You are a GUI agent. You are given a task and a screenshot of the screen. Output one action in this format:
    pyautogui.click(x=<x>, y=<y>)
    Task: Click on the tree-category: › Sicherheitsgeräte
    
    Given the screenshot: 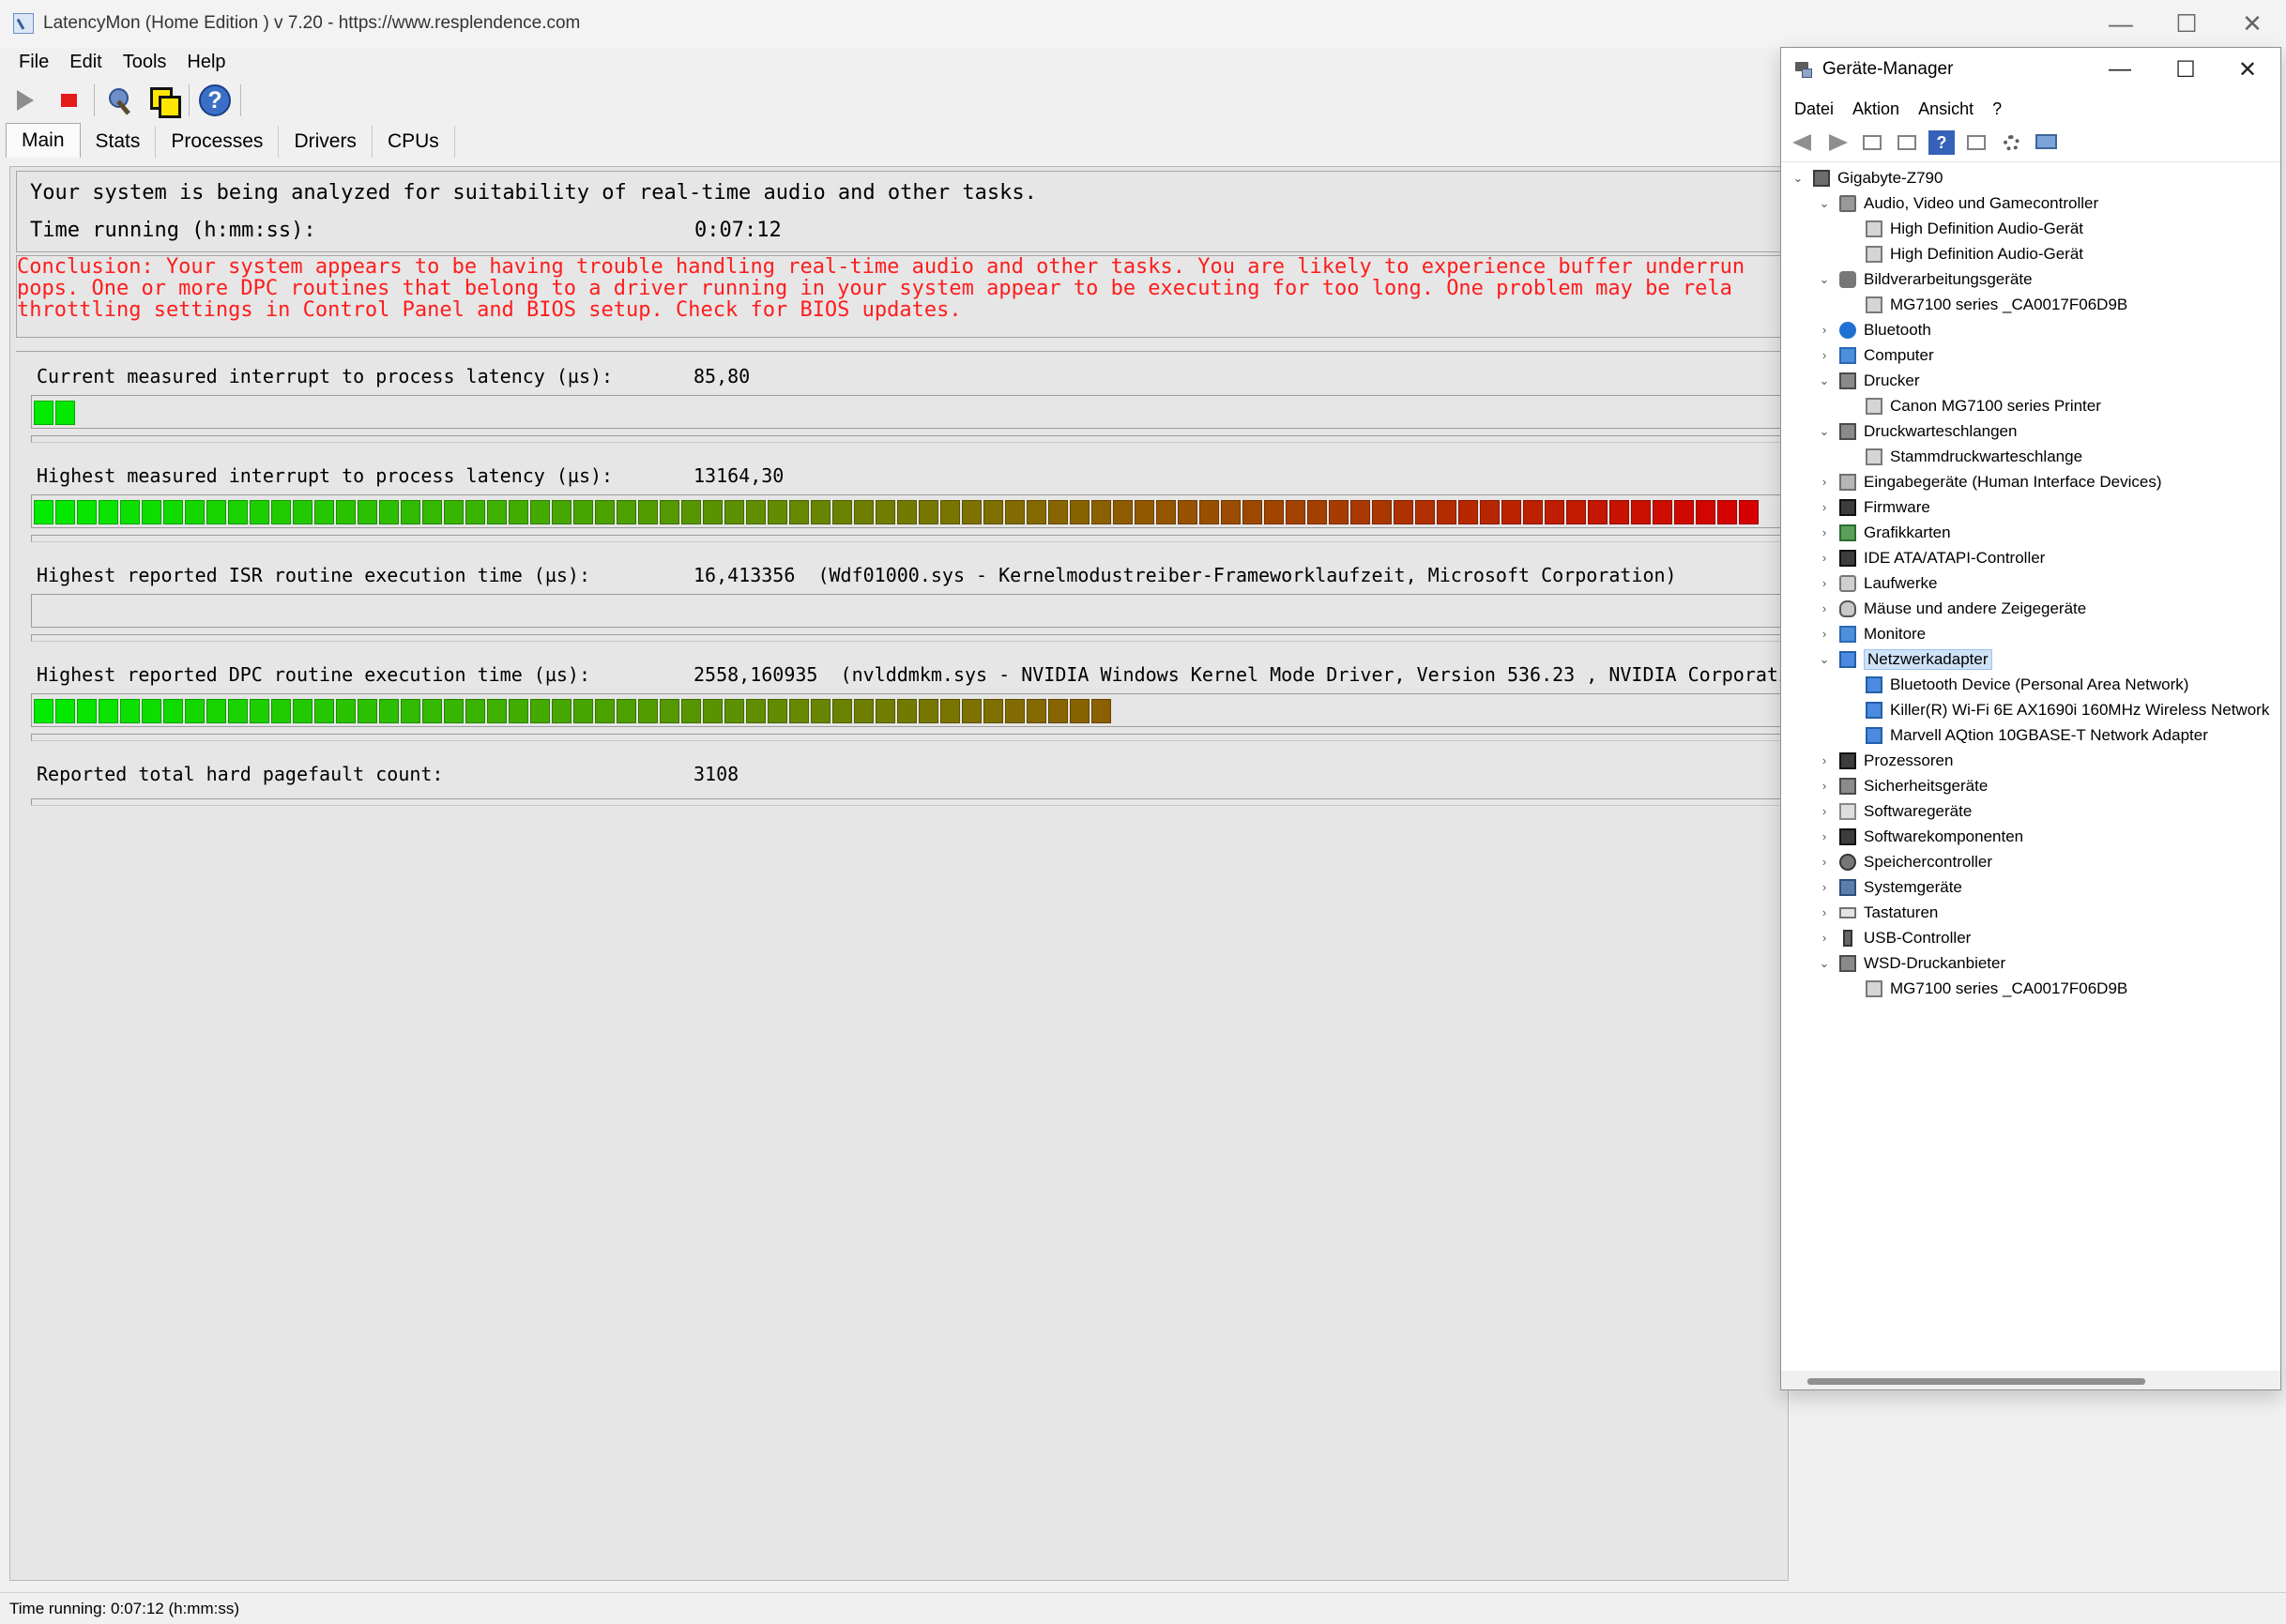 What is the action you would take?
    pyautogui.click(x=1902, y=786)
    